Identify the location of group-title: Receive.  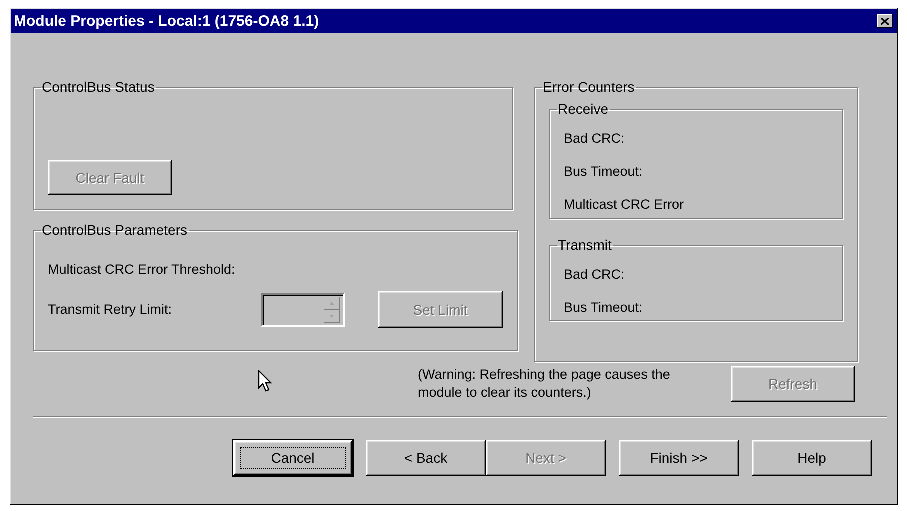
(583, 109).